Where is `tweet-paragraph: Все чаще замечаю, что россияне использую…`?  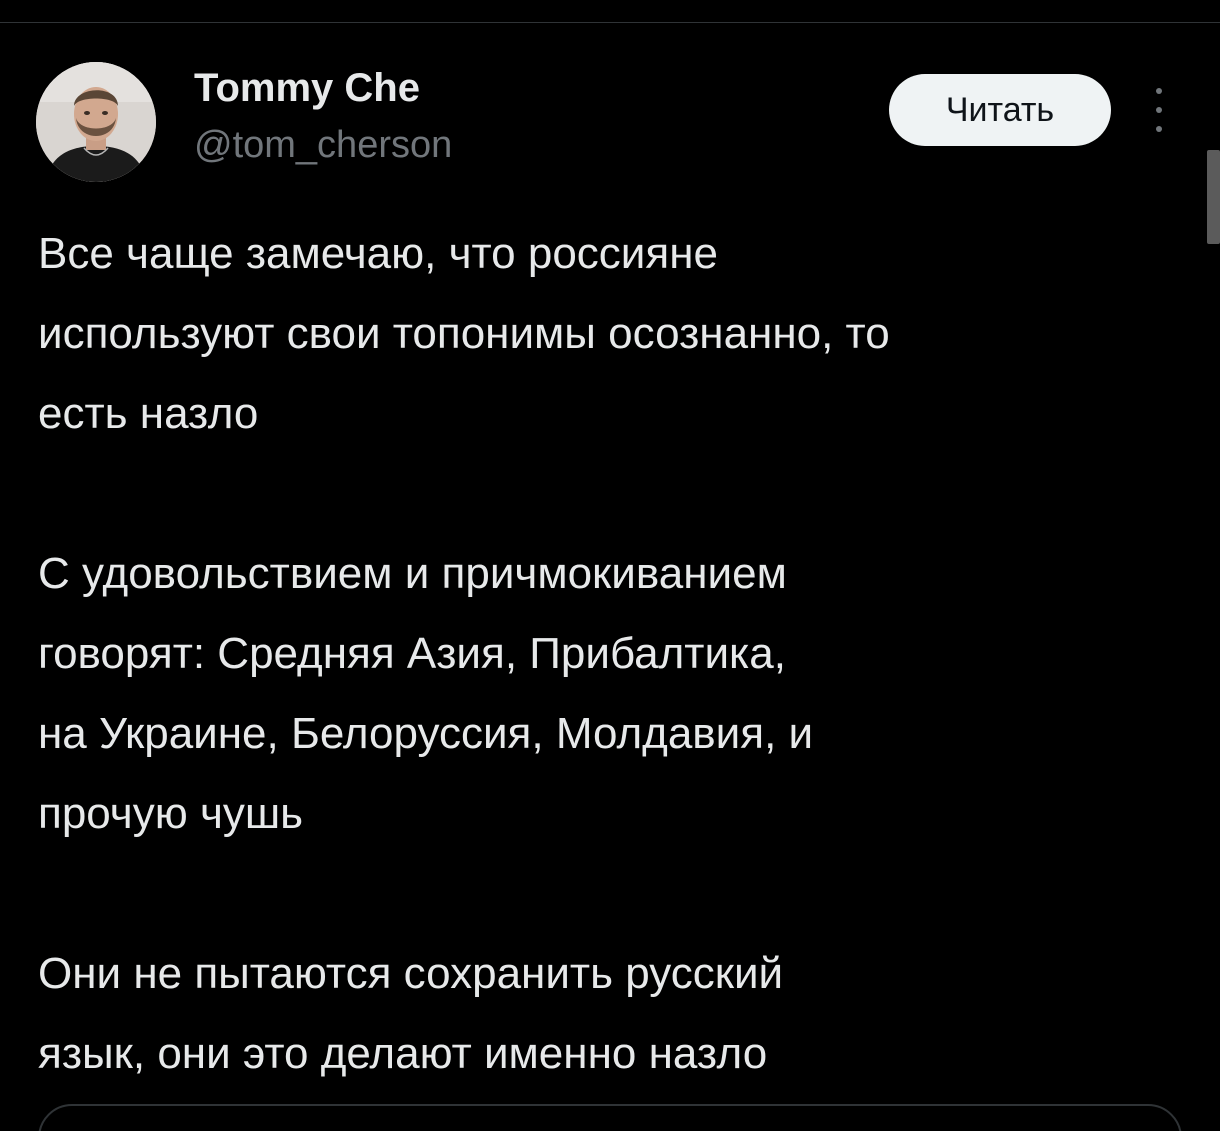 tweet-paragraph: Все чаще замечаю, что россияне использую… is located at coordinates (464, 333).